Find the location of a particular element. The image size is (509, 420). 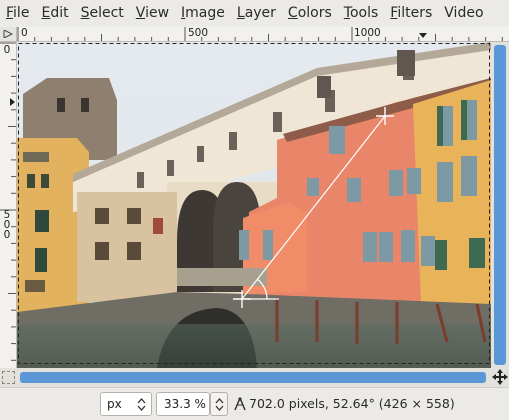

menu-label: elect is located at coordinates (106, 13).